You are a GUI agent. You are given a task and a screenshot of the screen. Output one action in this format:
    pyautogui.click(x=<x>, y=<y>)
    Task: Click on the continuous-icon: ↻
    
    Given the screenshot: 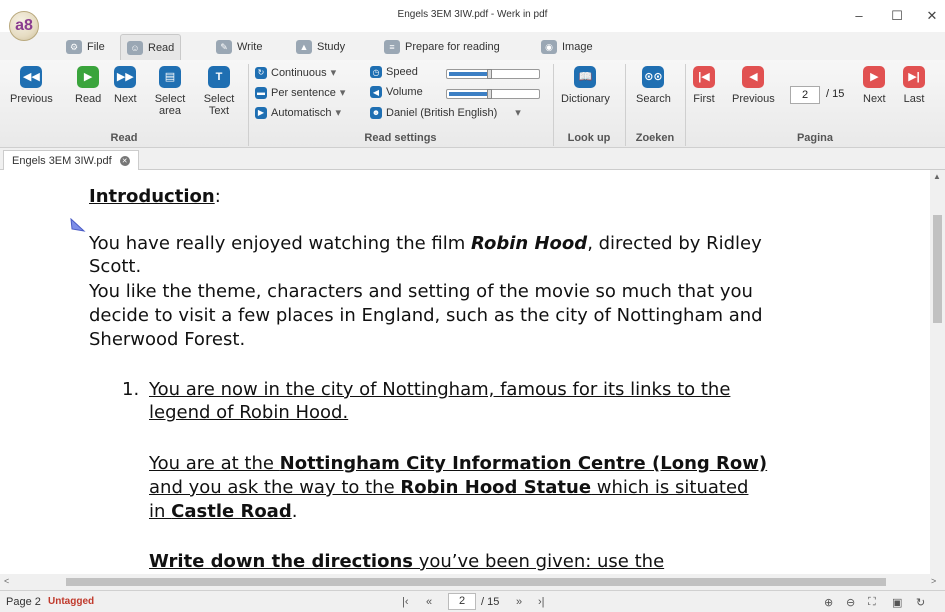 What is the action you would take?
    pyautogui.click(x=261, y=72)
    